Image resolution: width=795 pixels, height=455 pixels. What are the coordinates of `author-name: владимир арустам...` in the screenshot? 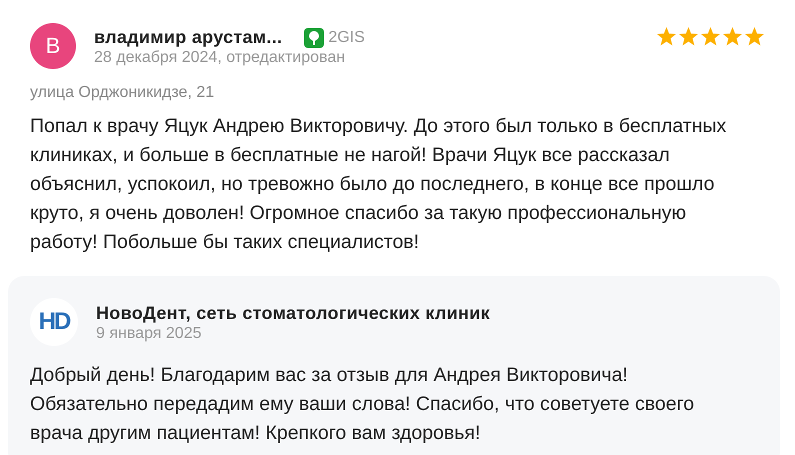 It's located at (188, 37).